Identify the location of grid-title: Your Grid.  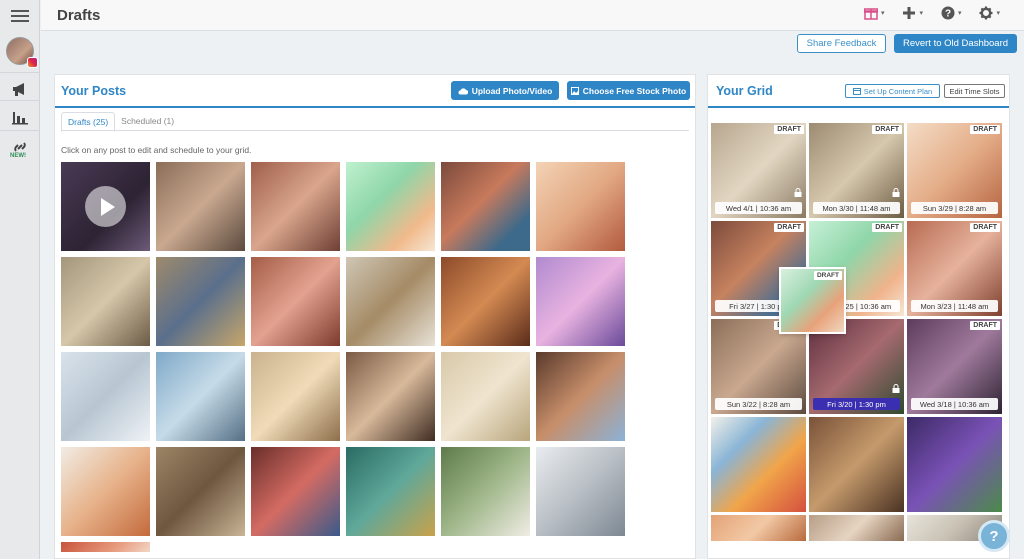
(744, 91).